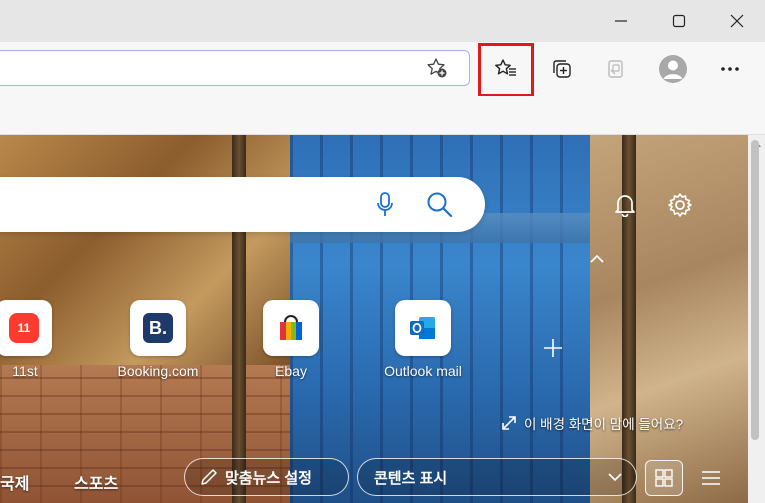  I want to click on favorites-bar, so click(382, 115).